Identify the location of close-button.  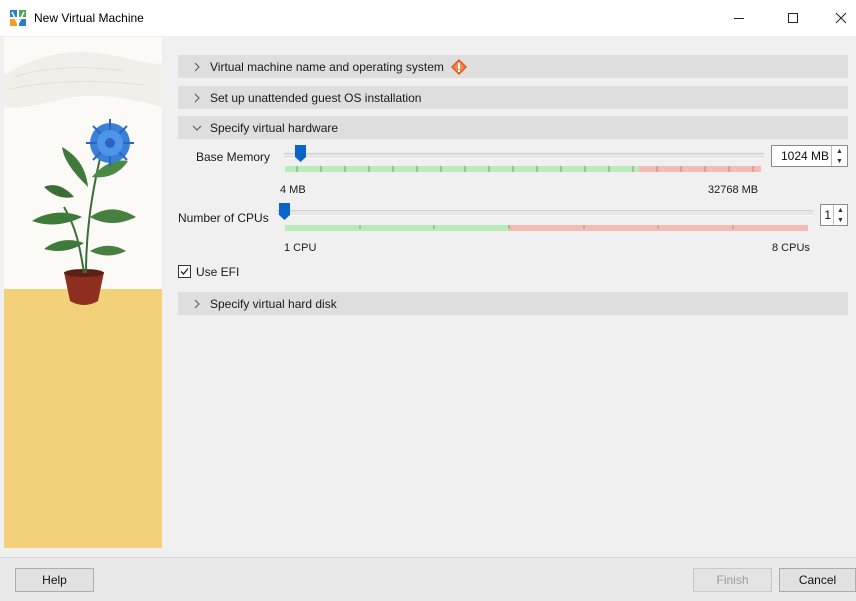
(837, 18).